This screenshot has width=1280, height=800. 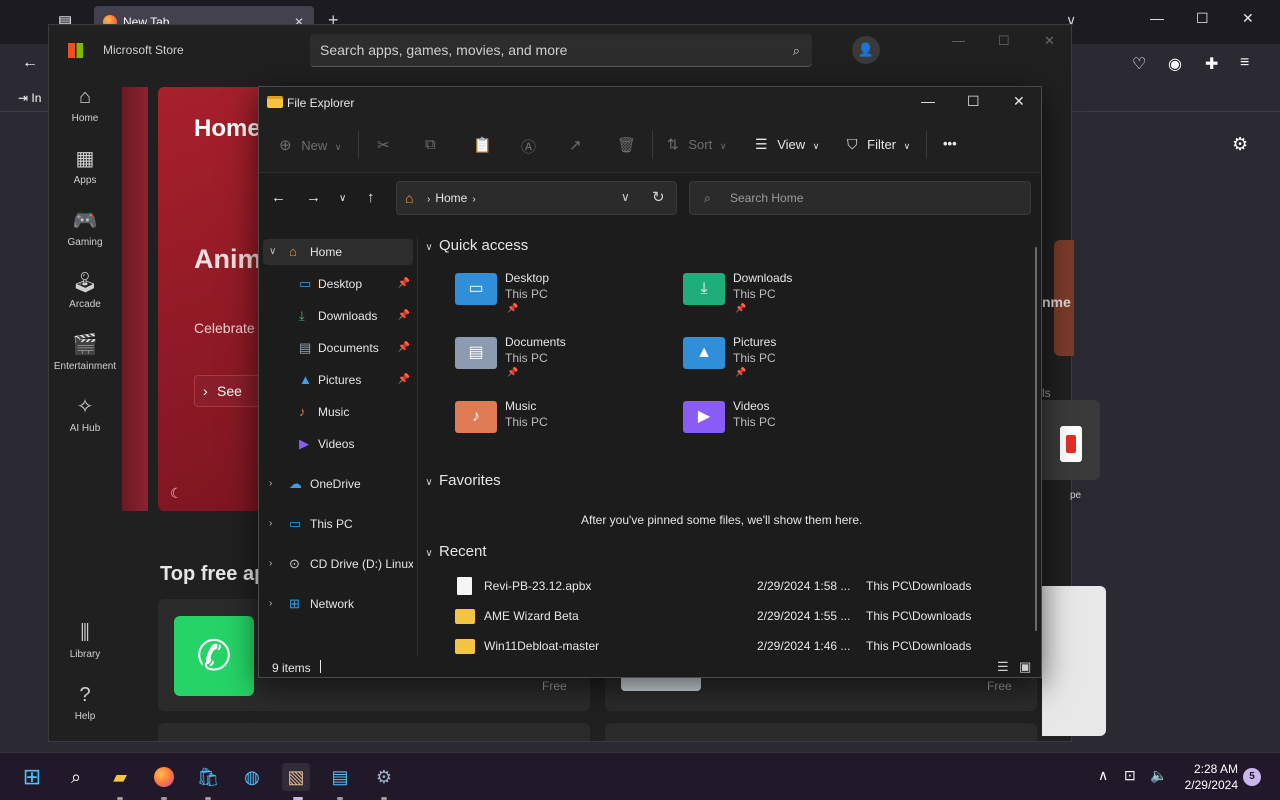 What do you see at coordinates (788, 363) in the screenshot?
I see `quick-access-item-pictures: ▲ Pictures This PC 📌` at bounding box center [788, 363].